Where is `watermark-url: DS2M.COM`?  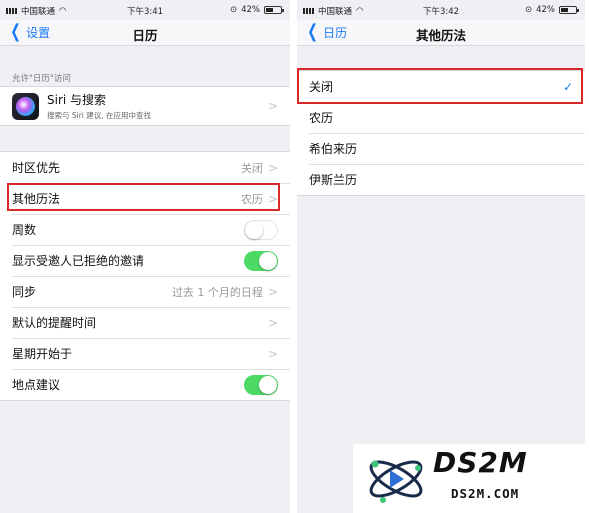
watermark-url: DS2M.COM is located at coordinates (485, 493).